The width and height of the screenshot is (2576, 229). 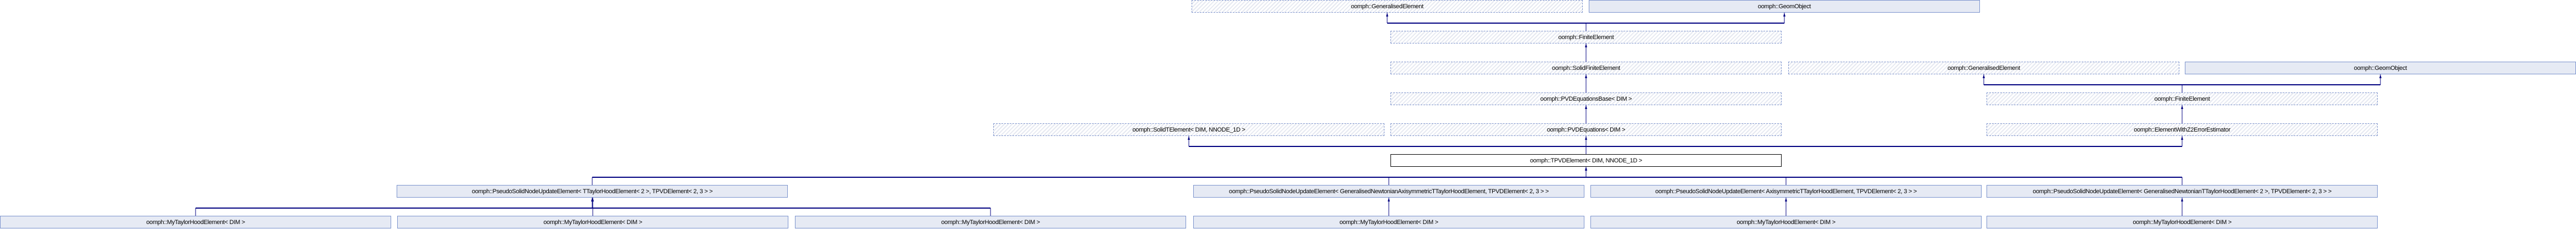 What do you see at coordinates (1586, 98) in the screenshot?
I see `class-node-pvdequationsbase-dim: oomph::PVDEquationsBase< DIM >` at bounding box center [1586, 98].